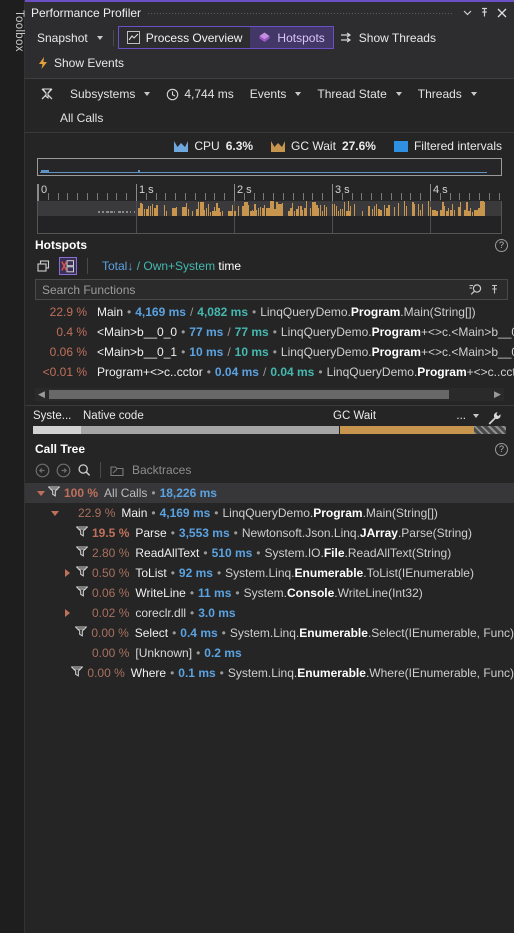 The height and width of the screenshot is (933, 514). Describe the element at coordinates (110, 312) in the screenshot. I see `hotspots-row-name: Main` at that location.